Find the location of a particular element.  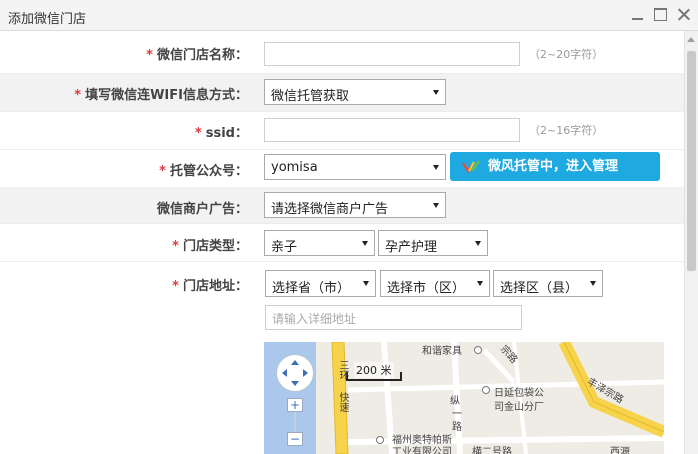

map-label: 横二号路 is located at coordinates (492, 450).